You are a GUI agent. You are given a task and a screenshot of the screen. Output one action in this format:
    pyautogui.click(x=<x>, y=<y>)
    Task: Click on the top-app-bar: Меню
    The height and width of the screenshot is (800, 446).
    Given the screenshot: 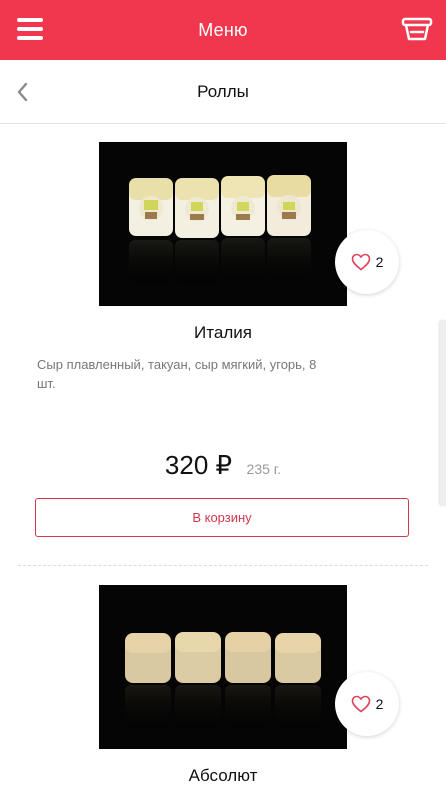 What is the action you would take?
    pyautogui.click(x=223, y=30)
    